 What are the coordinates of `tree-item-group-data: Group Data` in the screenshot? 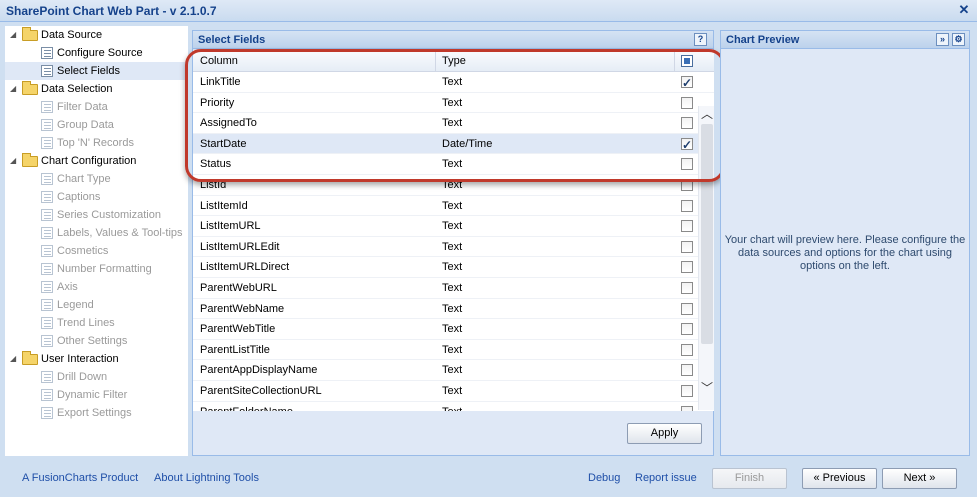 It's located at (96, 125).